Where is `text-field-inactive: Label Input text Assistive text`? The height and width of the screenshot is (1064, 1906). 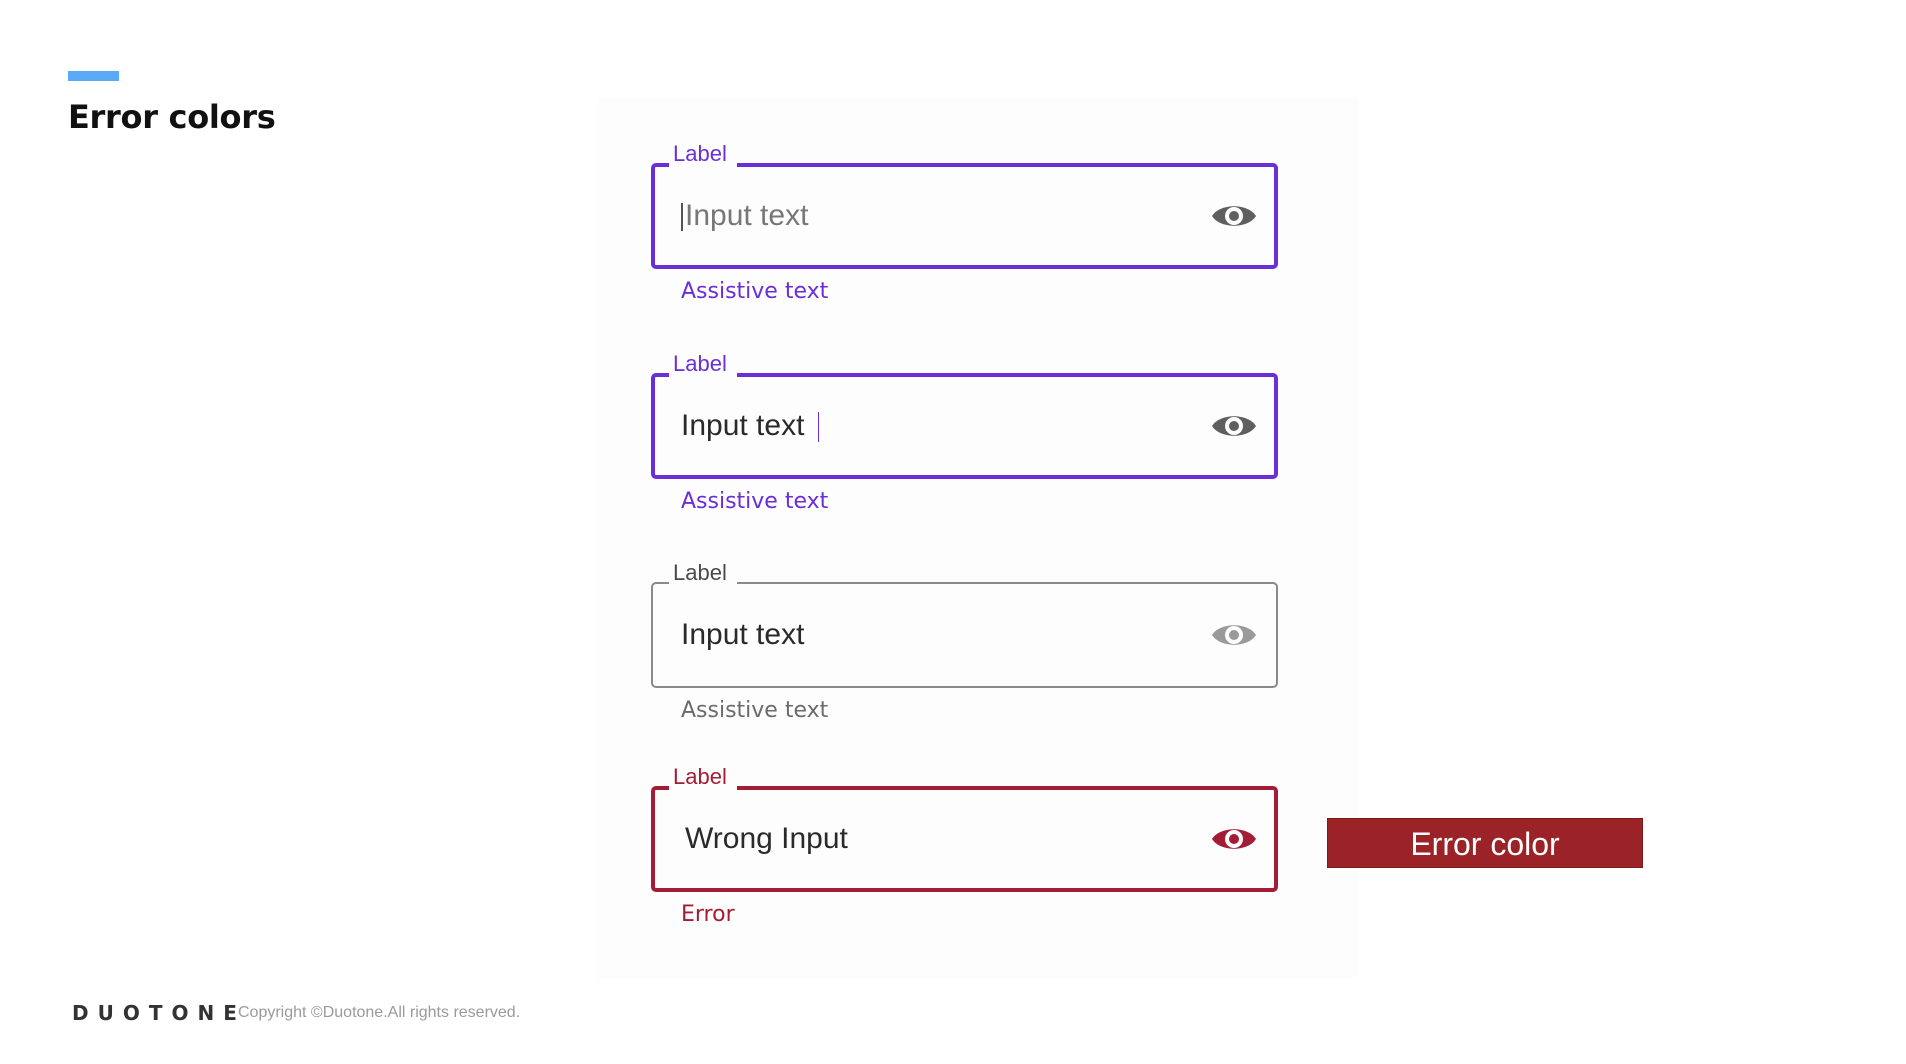 text-field-inactive: Label Input text Assistive text is located at coordinates (964, 641).